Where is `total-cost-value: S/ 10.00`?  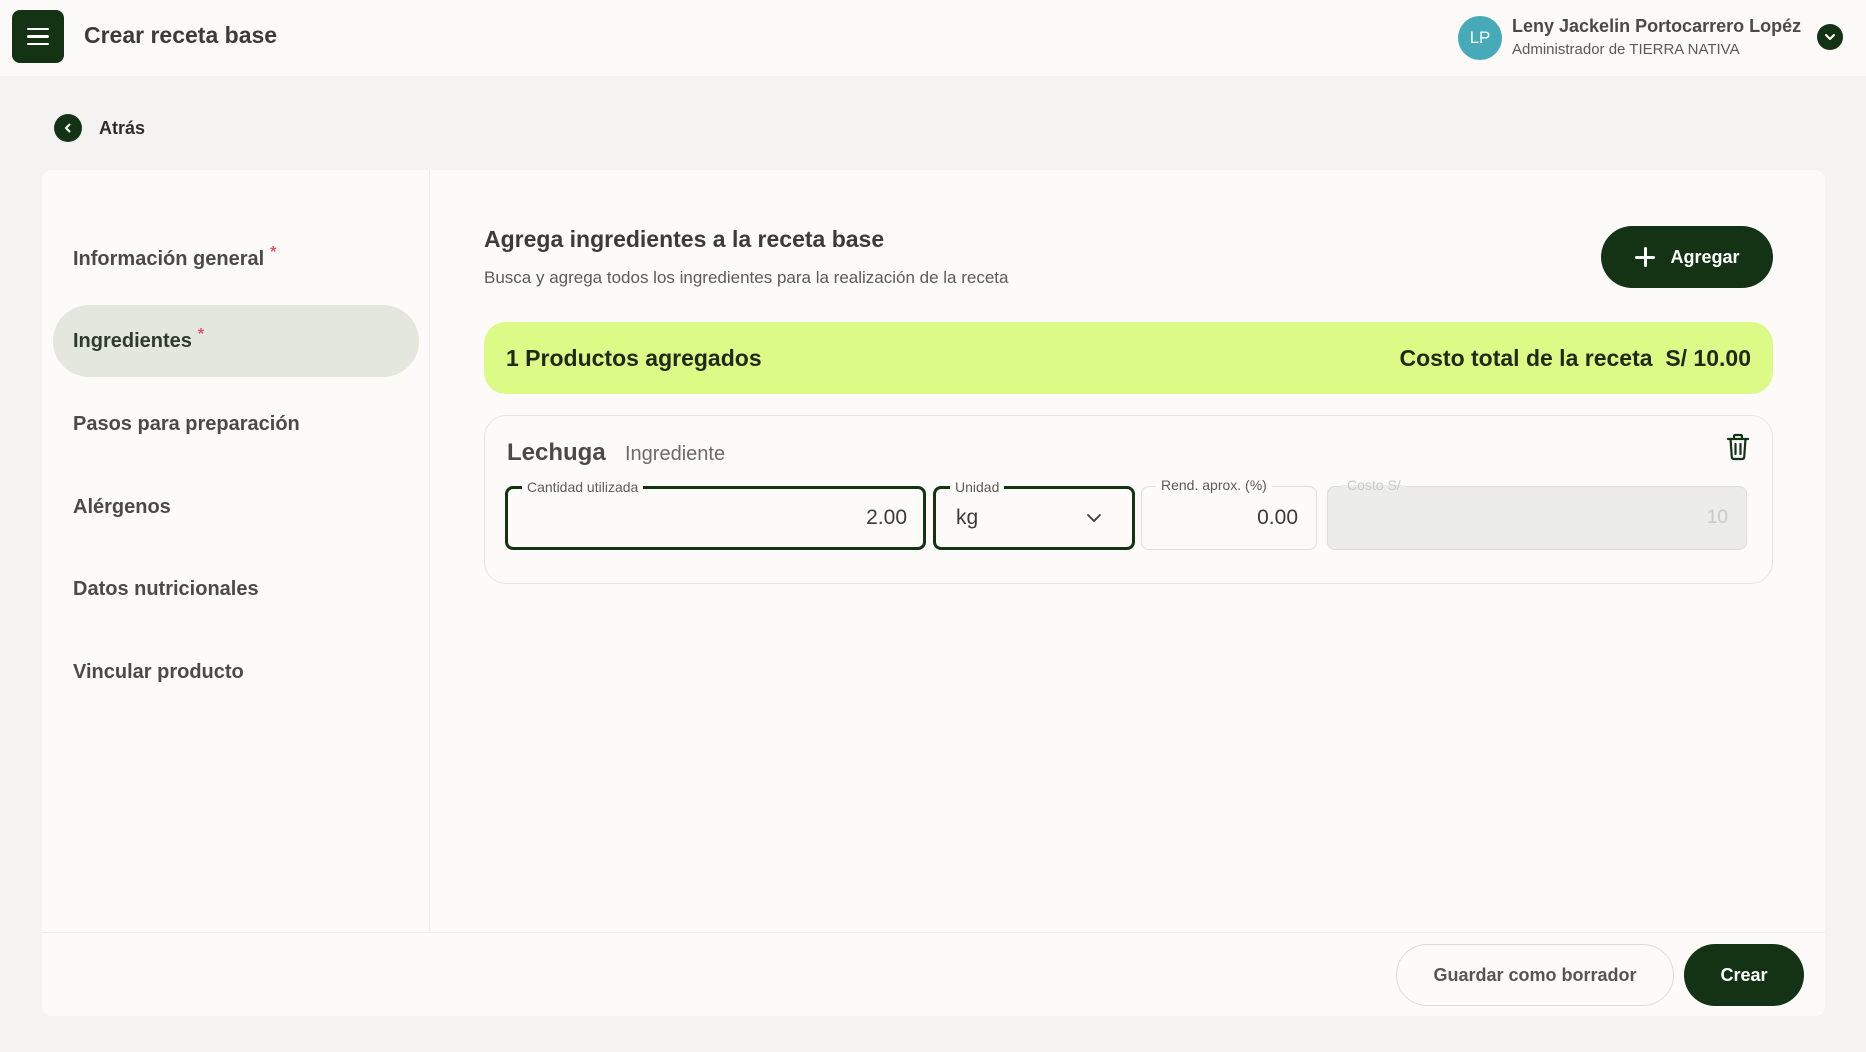
total-cost-value: S/ 10.00 is located at coordinates (1708, 357).